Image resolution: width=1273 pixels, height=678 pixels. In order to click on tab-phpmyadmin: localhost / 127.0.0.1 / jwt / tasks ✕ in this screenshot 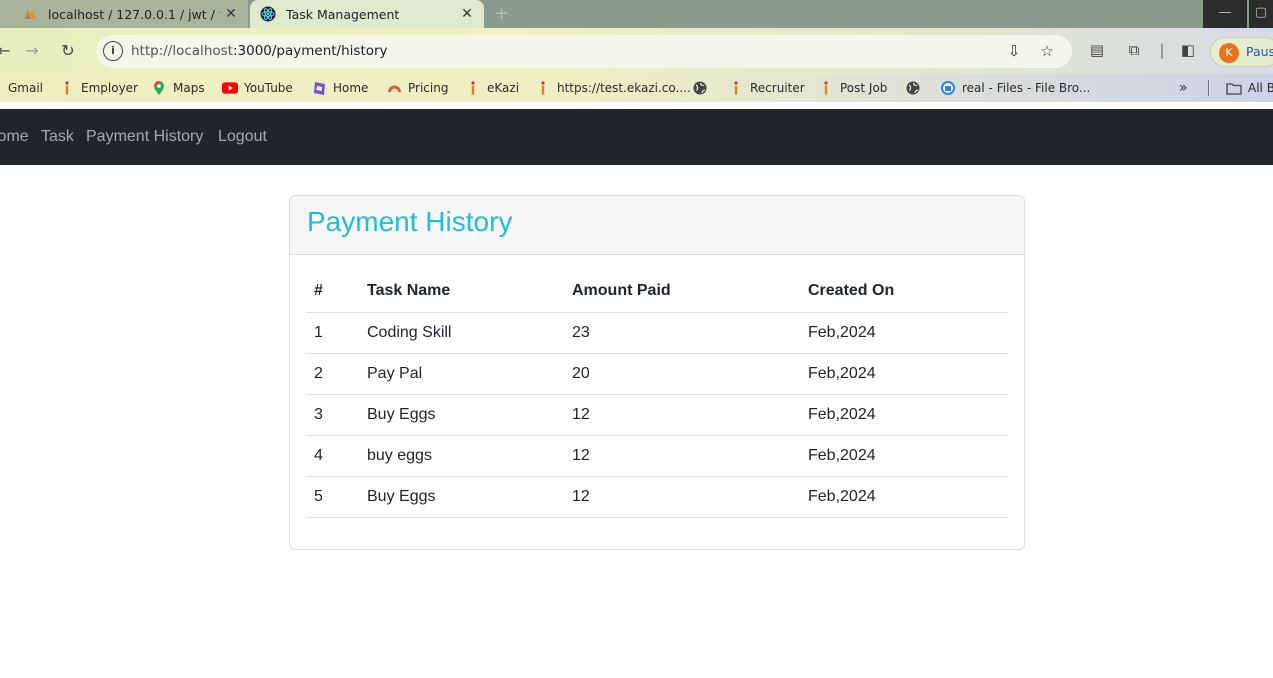, I will do `click(124, 14)`.